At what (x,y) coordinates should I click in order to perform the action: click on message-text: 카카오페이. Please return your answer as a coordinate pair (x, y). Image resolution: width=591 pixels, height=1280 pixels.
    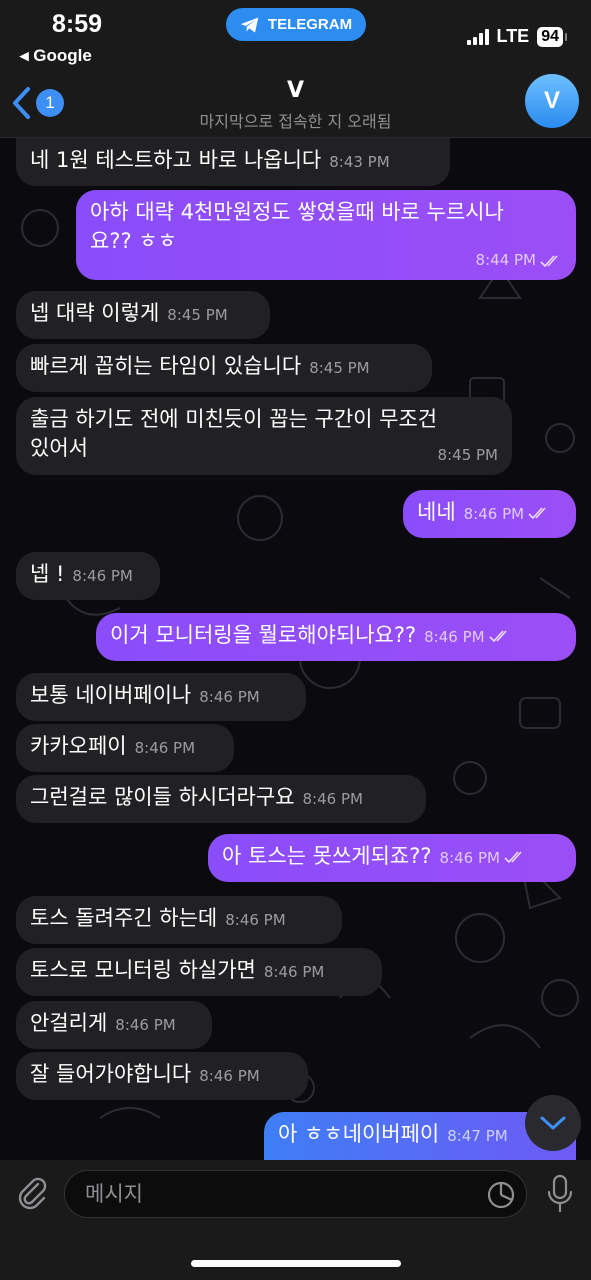
    Looking at the image, I should click on (78, 746).